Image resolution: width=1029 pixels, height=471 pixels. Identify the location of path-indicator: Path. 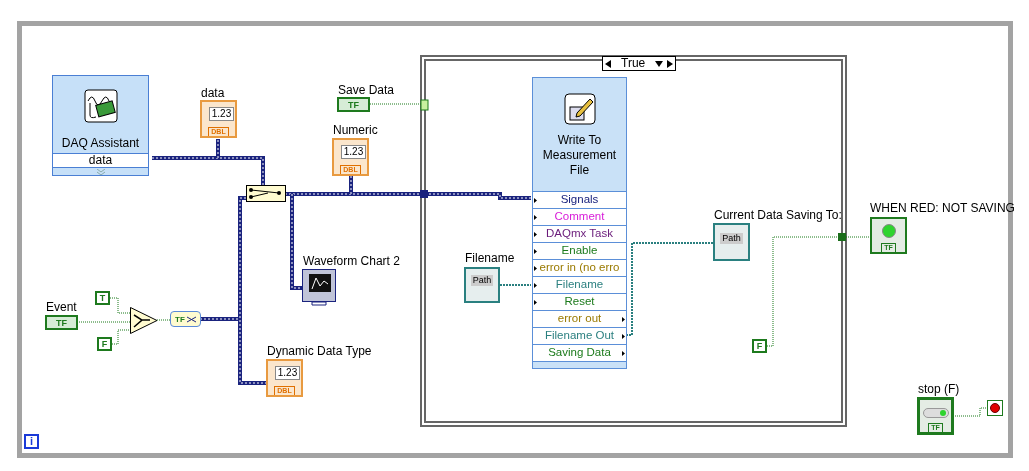
(731, 242).